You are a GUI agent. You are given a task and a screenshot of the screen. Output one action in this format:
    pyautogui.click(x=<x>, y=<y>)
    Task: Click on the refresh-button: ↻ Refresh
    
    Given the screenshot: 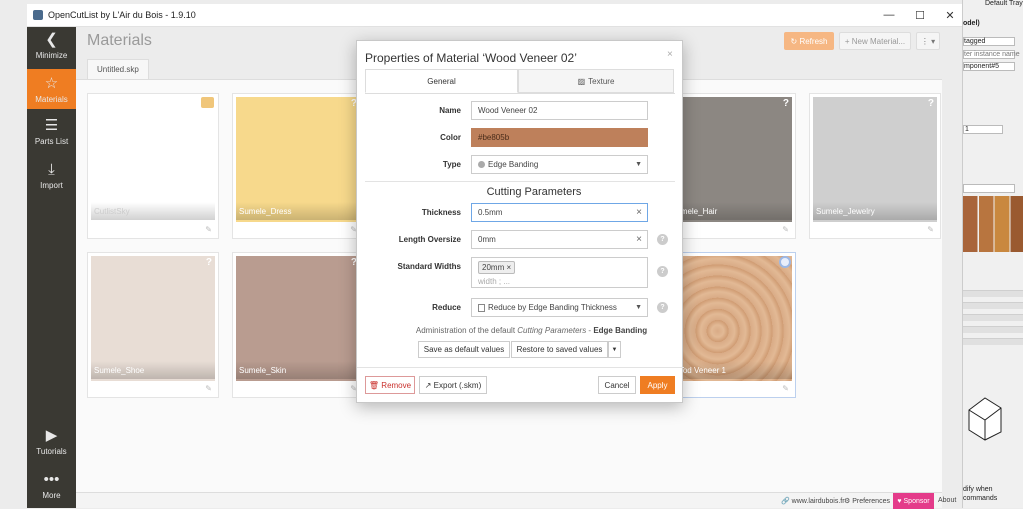 What is the action you would take?
    pyautogui.click(x=809, y=41)
    